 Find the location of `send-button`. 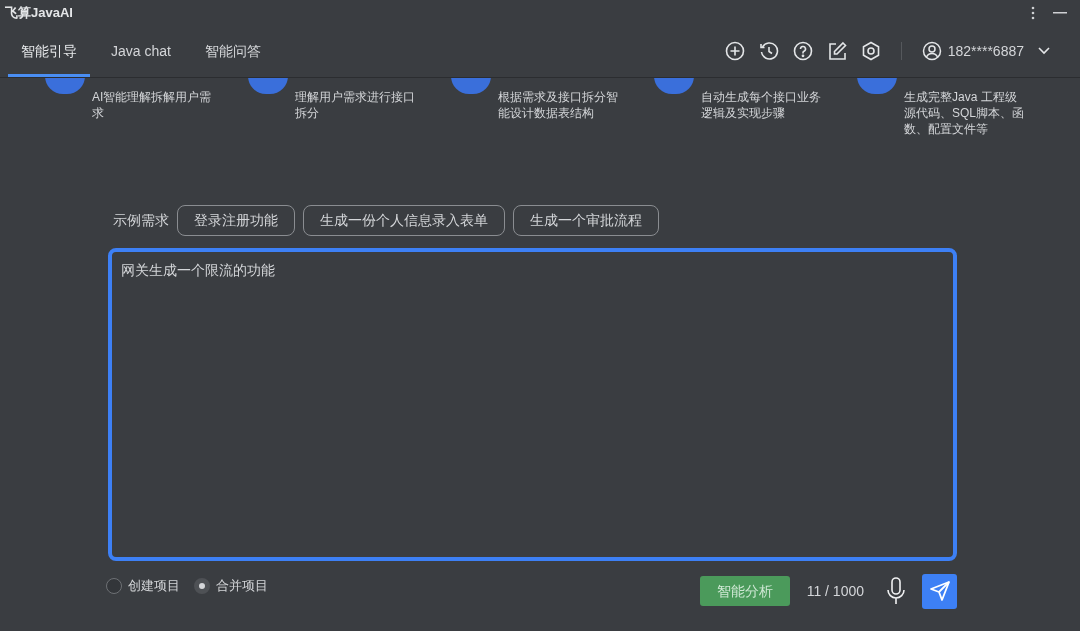

send-button is located at coordinates (939, 591).